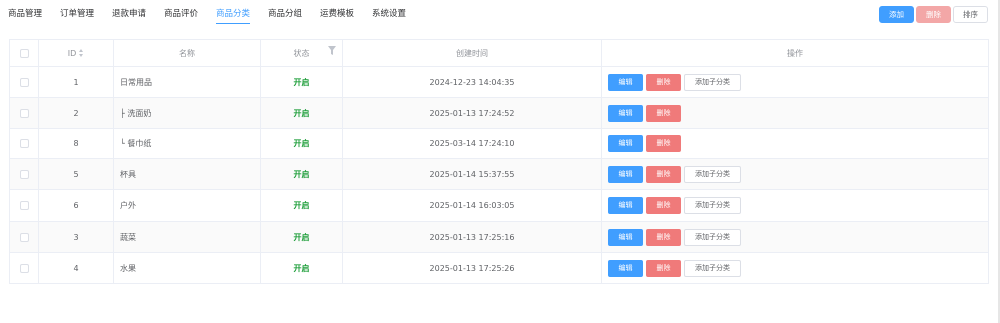  I want to click on tab-product-groups: 商品分组, so click(285, 16).